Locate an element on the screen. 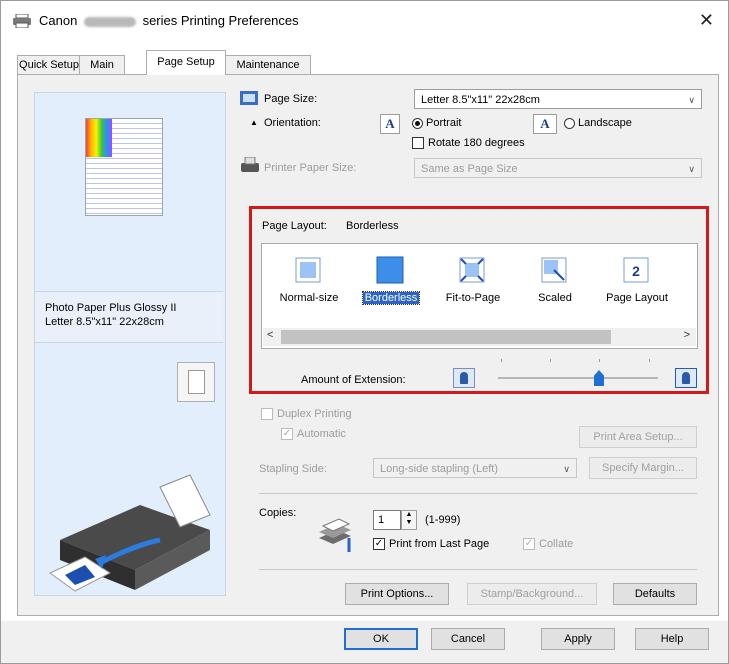  copies-spinner: ▲ ▼ is located at coordinates (409, 520).